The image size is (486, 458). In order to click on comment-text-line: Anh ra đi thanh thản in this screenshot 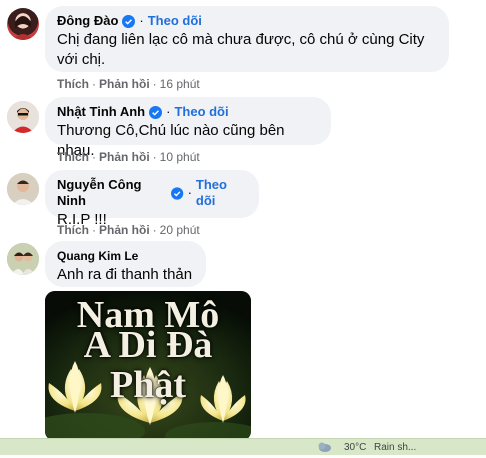, I will do `click(125, 274)`.